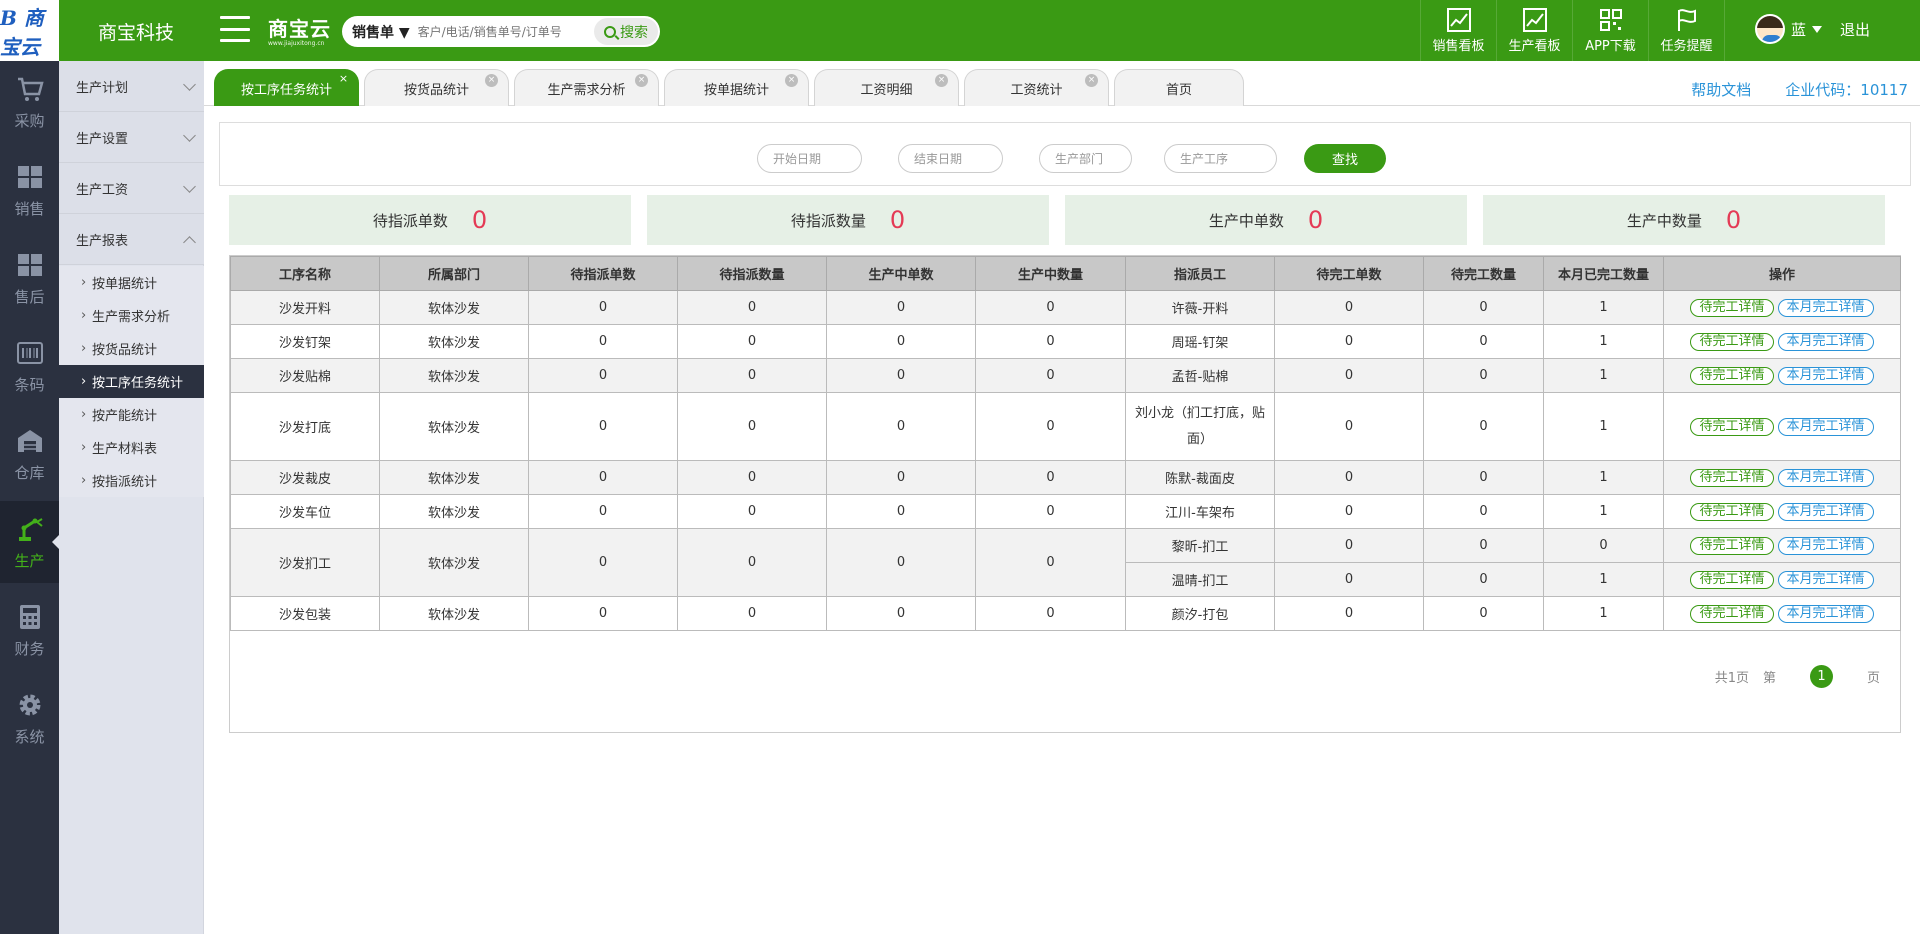  Describe the element at coordinates (1200, 307) in the screenshot. I see `cell-assigned-staff: 许薇-开料` at that location.